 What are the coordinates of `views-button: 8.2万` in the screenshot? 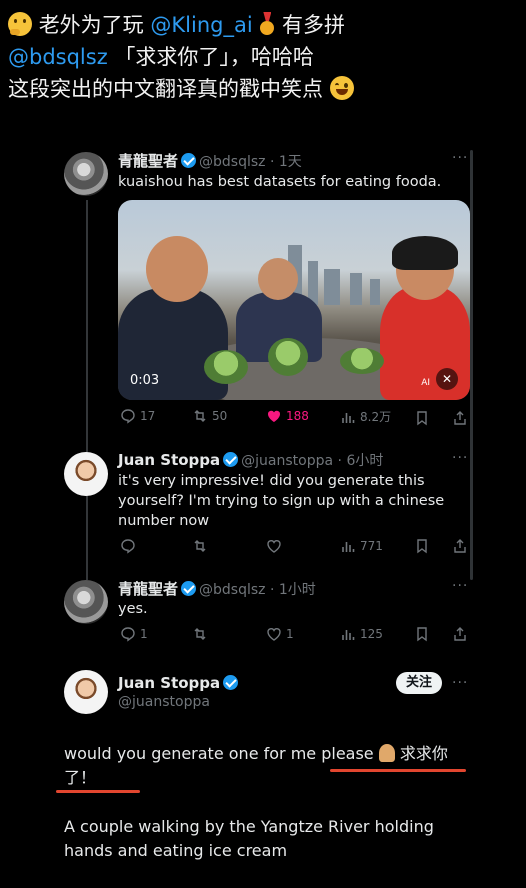 It's located at (365, 416).